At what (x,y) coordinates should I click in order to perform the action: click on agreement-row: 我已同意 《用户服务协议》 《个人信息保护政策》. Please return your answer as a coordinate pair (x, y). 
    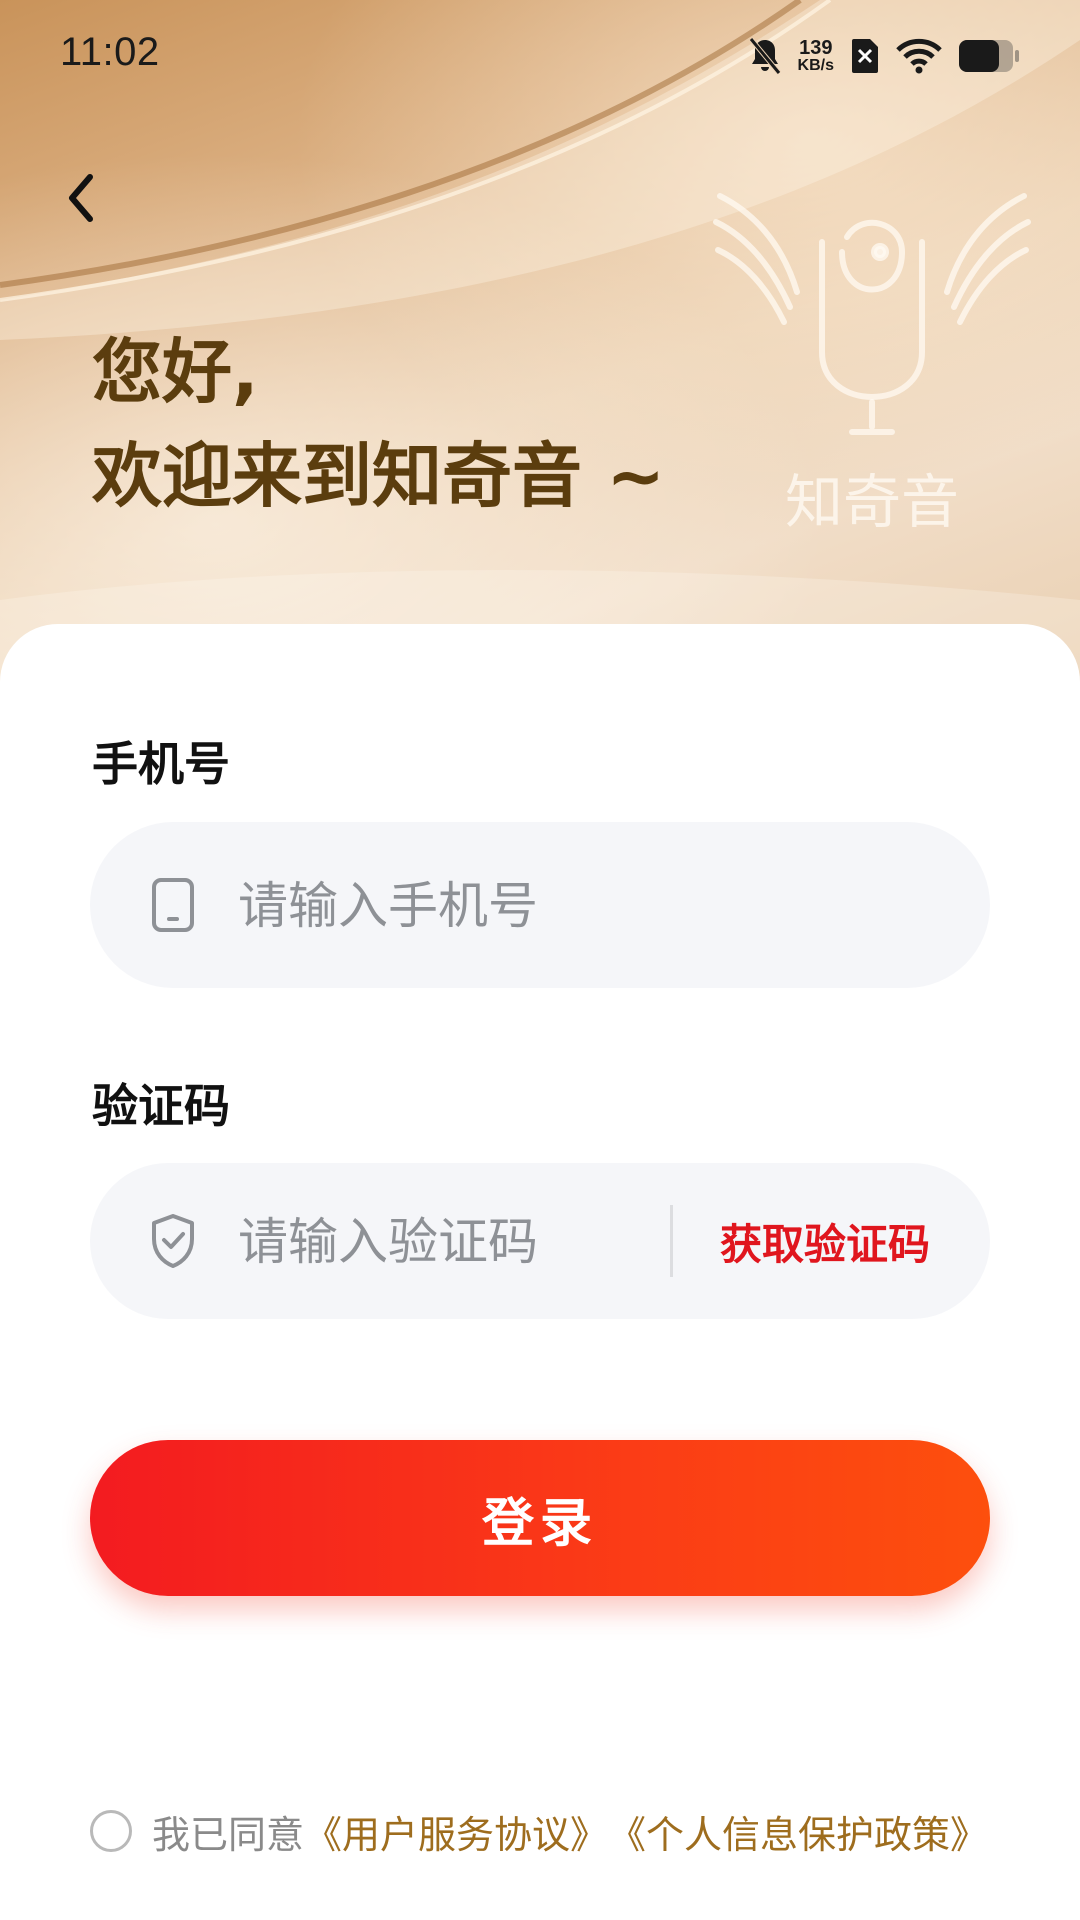
    Looking at the image, I should click on (539, 1831).